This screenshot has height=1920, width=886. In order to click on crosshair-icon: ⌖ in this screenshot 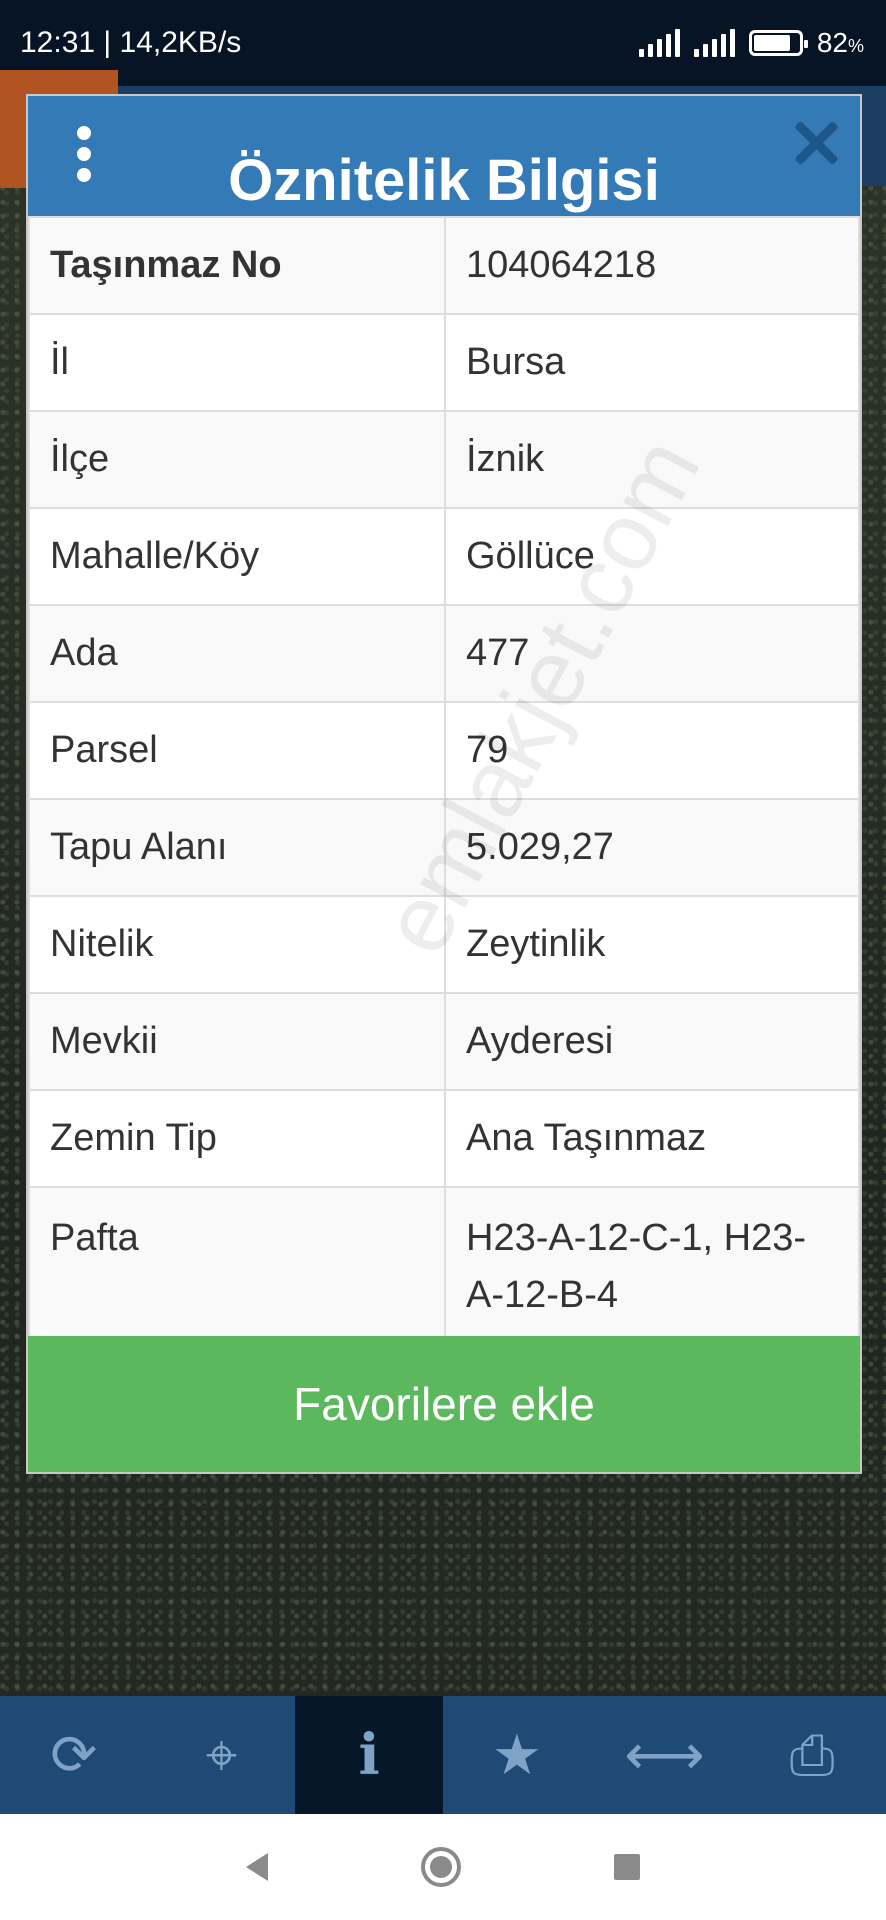, I will do `click(221, 1754)`.